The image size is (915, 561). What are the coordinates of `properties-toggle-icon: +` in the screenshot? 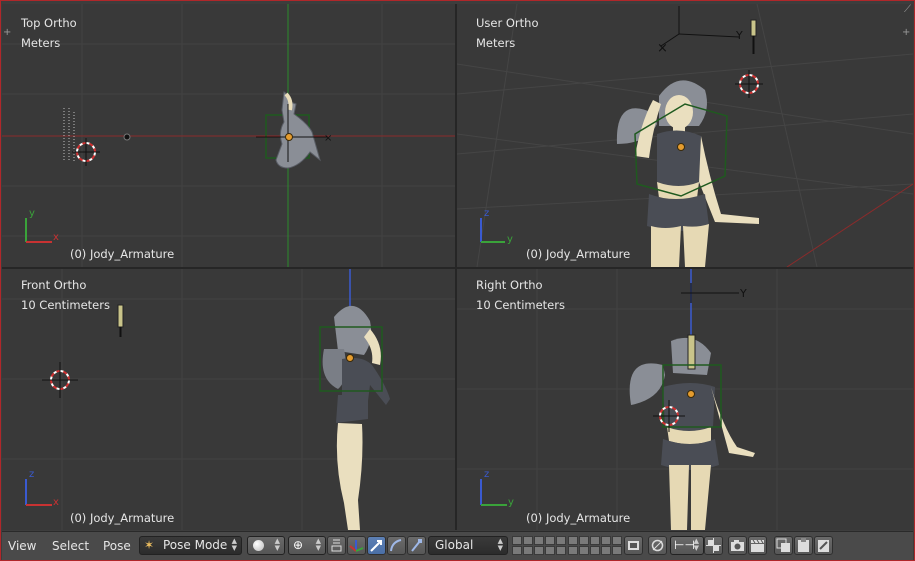 It's located at (906, 32).